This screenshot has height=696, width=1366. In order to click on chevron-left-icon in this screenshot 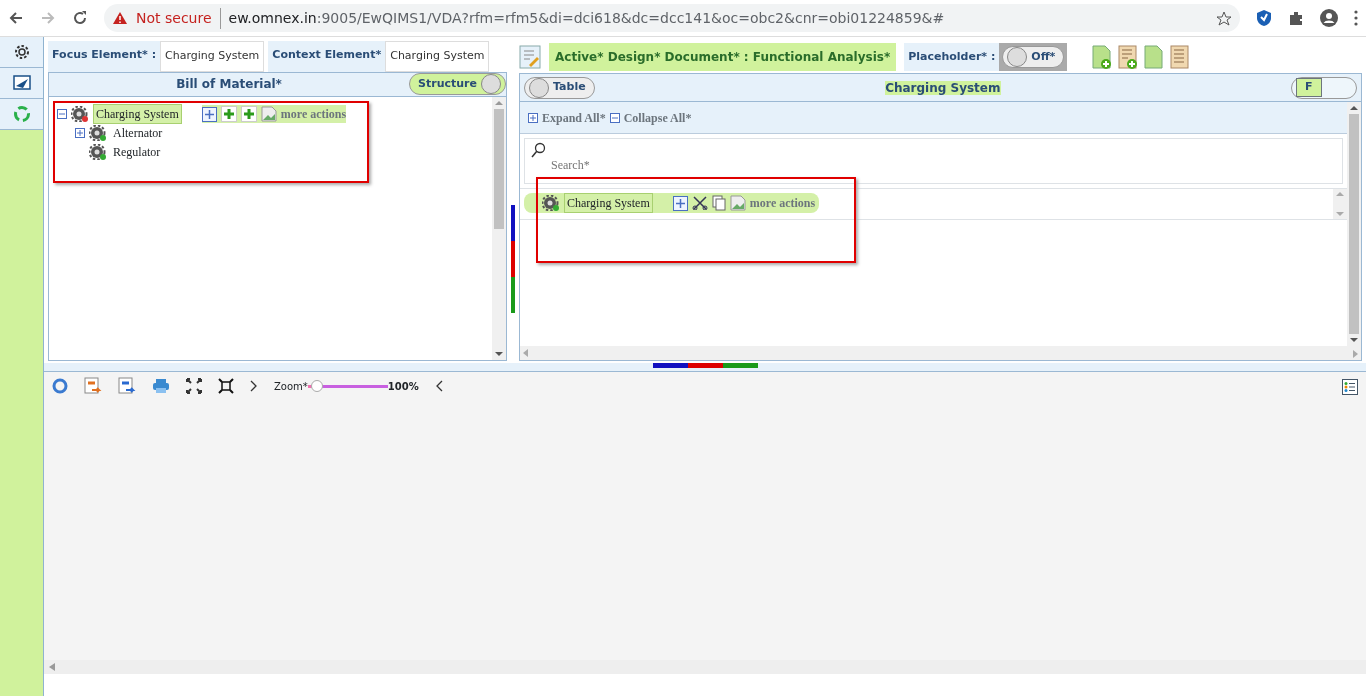, I will do `click(438, 386)`.